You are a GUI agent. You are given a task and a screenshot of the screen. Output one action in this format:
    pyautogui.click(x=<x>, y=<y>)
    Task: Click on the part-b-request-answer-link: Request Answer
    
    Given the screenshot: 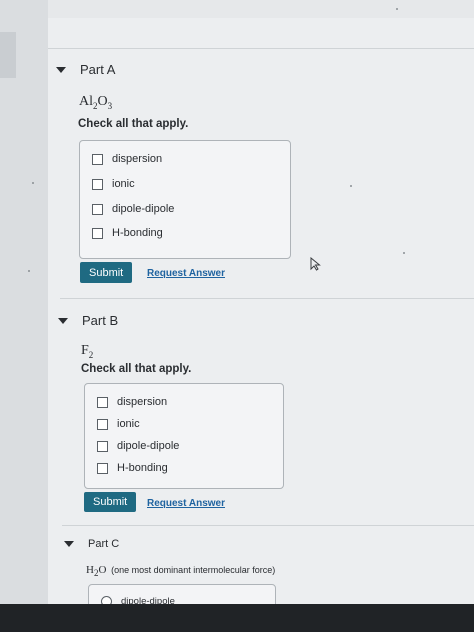 What is the action you would take?
    pyautogui.click(x=186, y=503)
    